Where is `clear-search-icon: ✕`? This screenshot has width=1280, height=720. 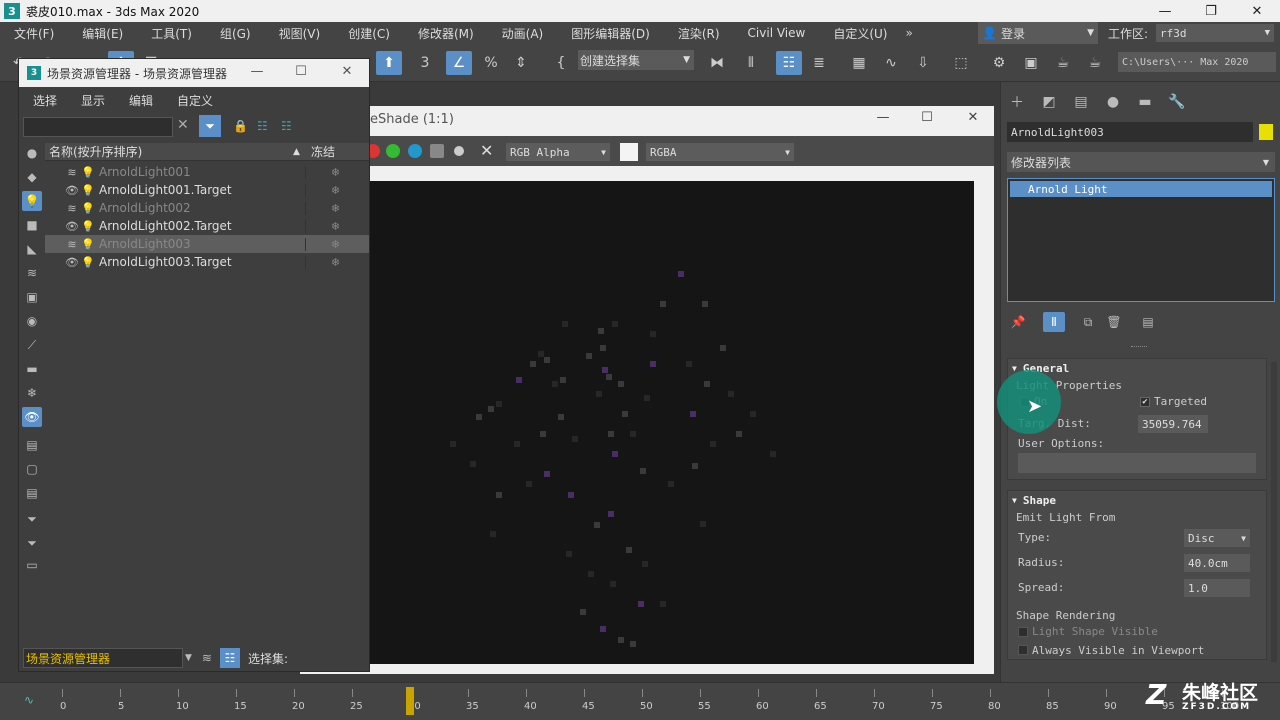
clear-search-icon: ✕ is located at coordinates (183, 125).